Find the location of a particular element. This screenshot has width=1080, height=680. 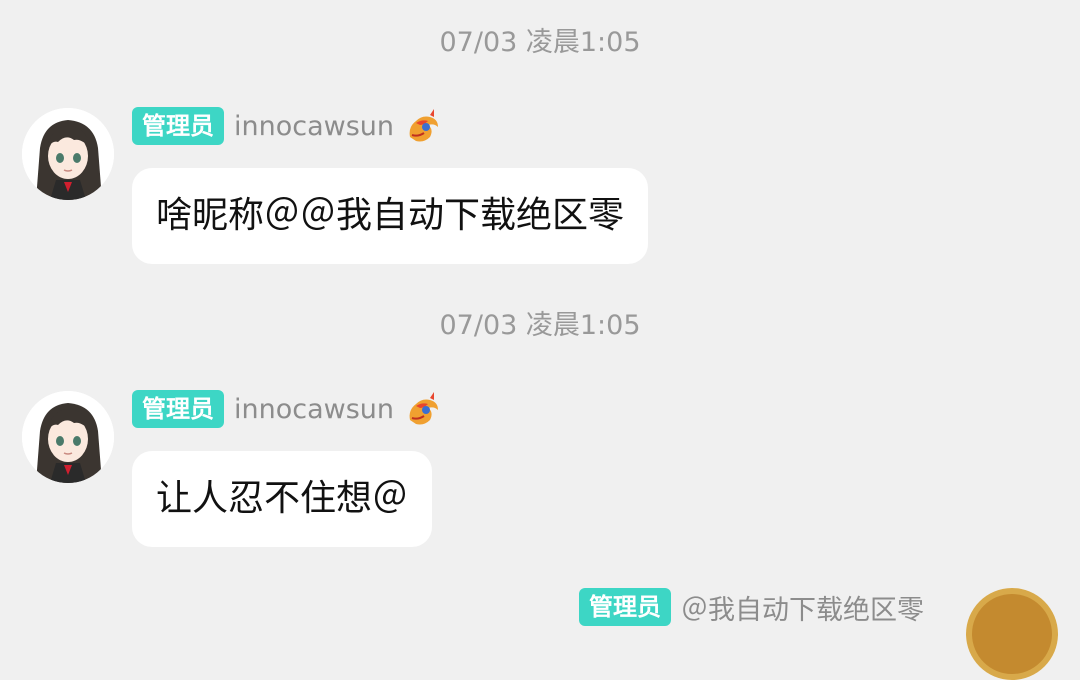

self-avatar-icon is located at coordinates (1012, 634).